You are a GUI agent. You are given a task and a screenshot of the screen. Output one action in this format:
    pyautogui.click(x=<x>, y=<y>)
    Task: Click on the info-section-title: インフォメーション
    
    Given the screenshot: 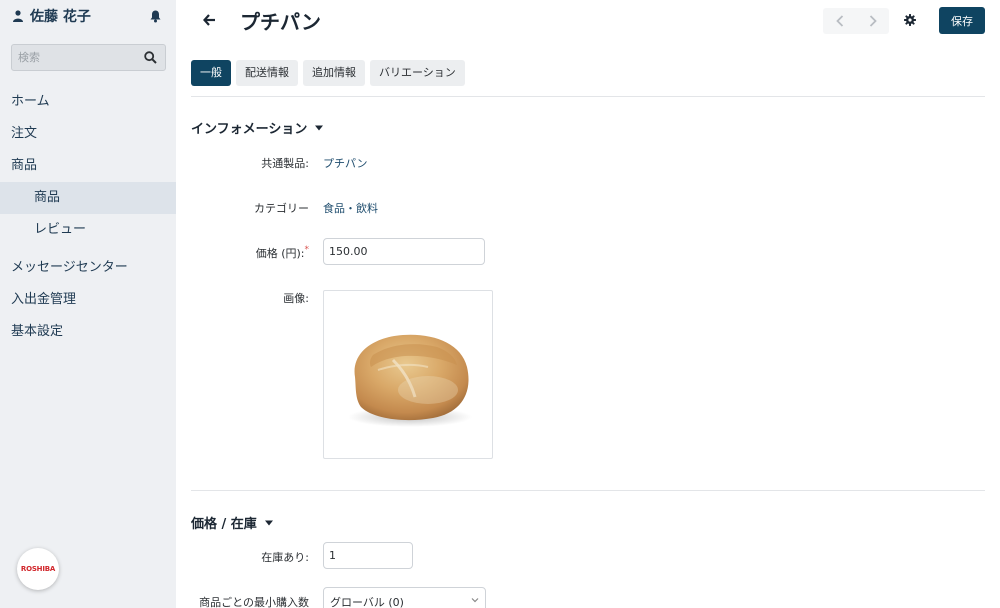 What is the action you would take?
    pyautogui.click(x=249, y=129)
    